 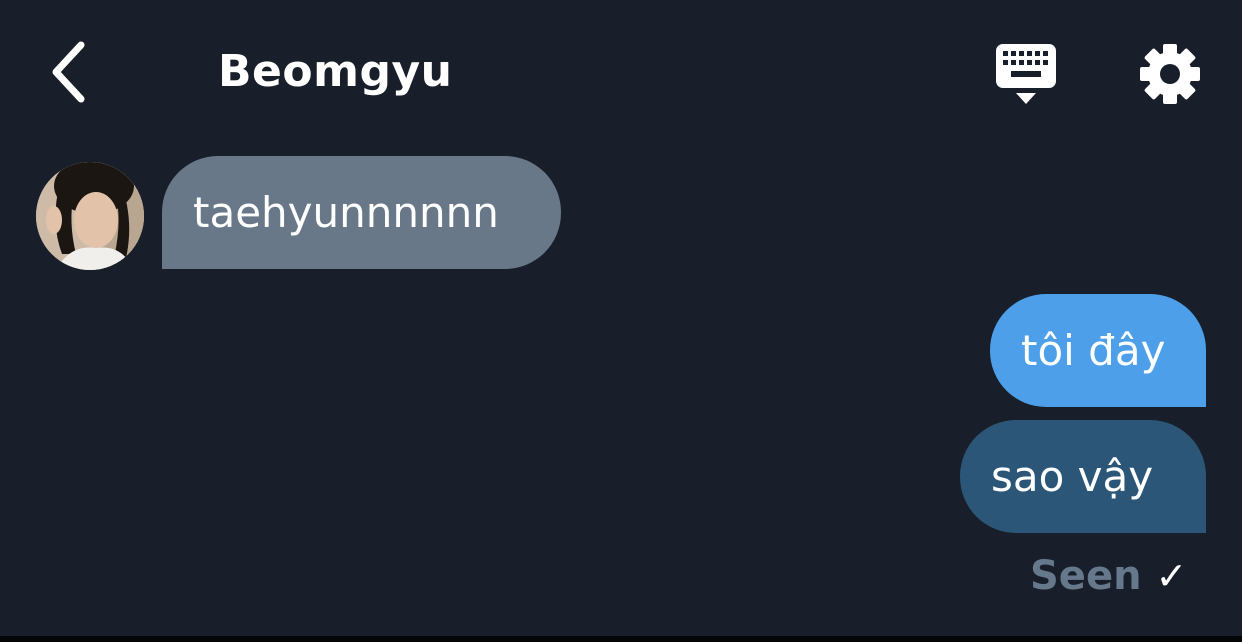 I want to click on keyboard-button, so click(x=1026, y=74).